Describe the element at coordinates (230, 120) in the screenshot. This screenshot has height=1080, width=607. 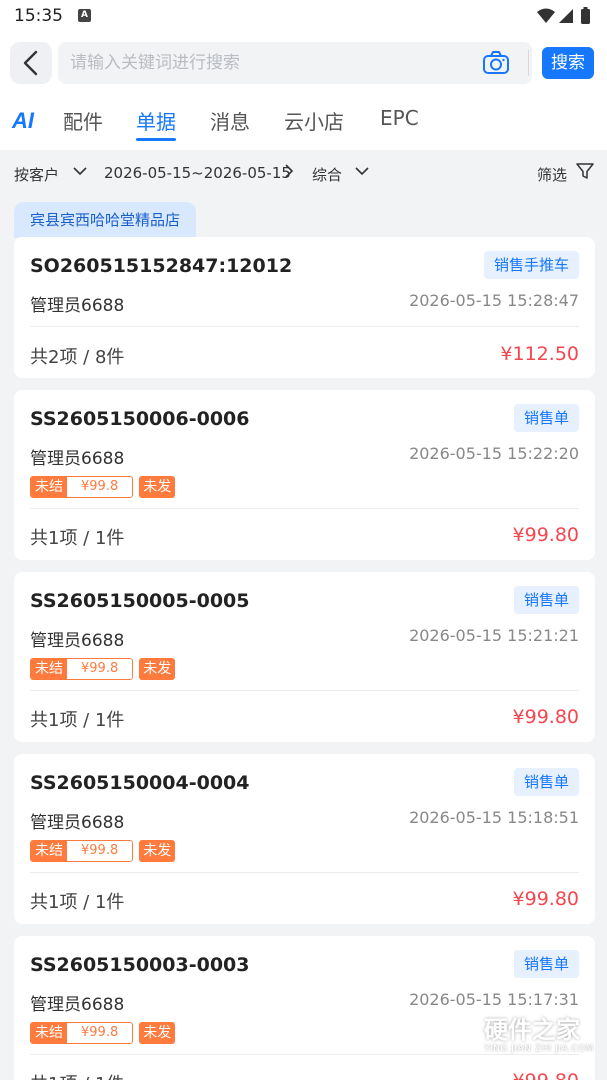
I see `tab-messages: 消息` at that location.